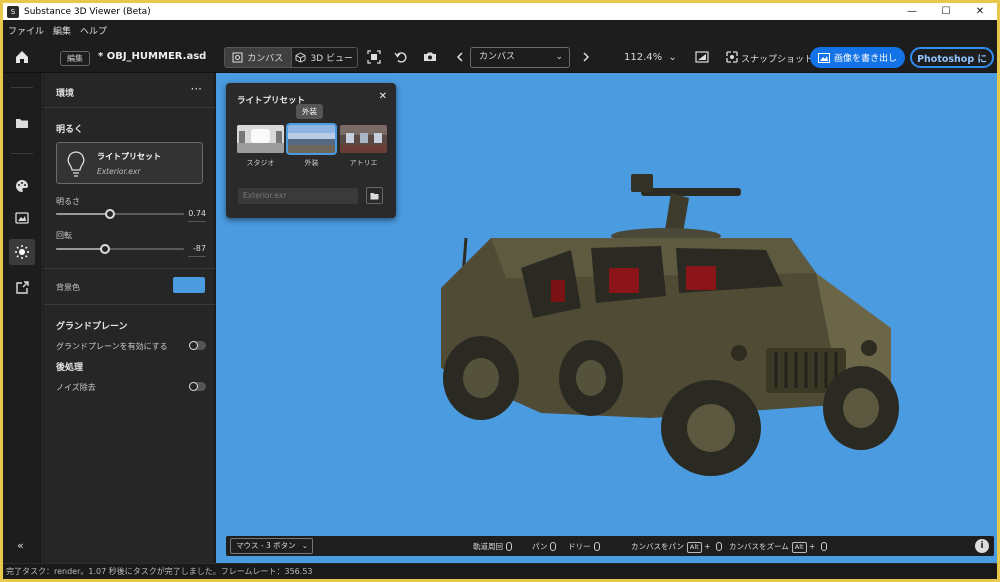 The height and width of the screenshot is (582, 1000). What do you see at coordinates (129, 156) in the screenshot?
I see `light-preset-title: ライトプリセット` at bounding box center [129, 156].